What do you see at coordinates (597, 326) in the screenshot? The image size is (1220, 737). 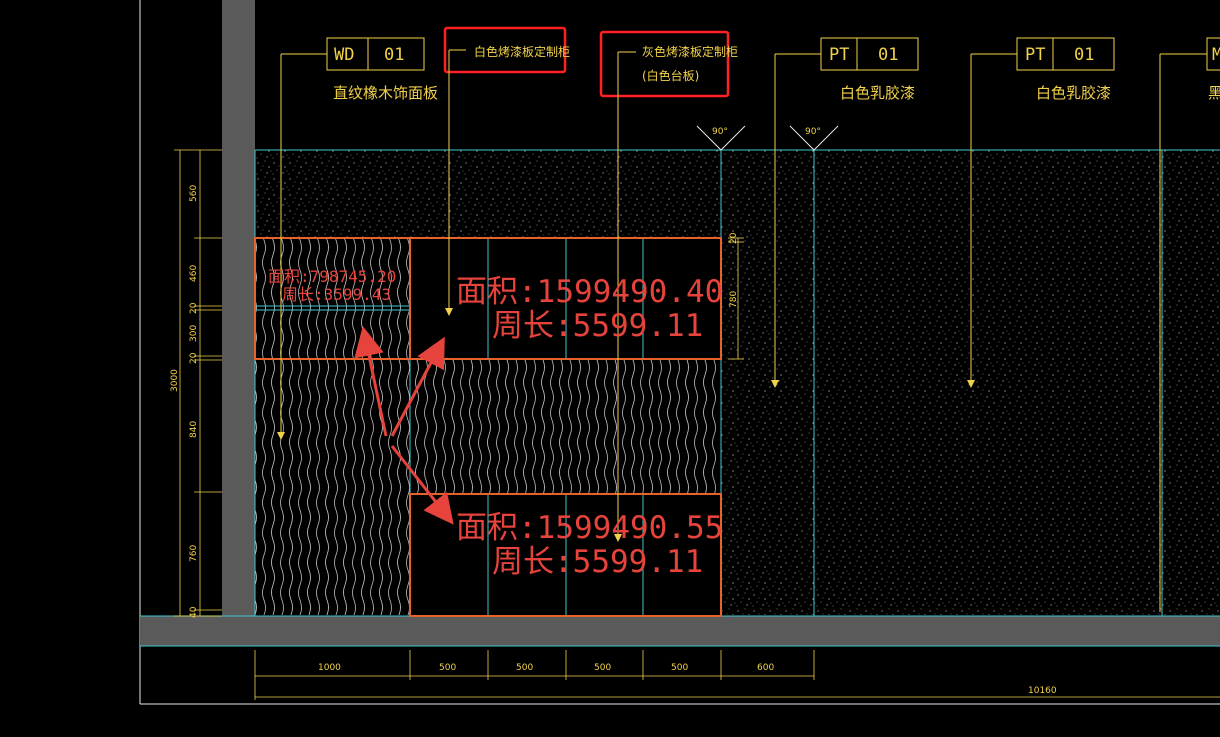 I see `upper-perim-label: 周长:5599.11` at bounding box center [597, 326].